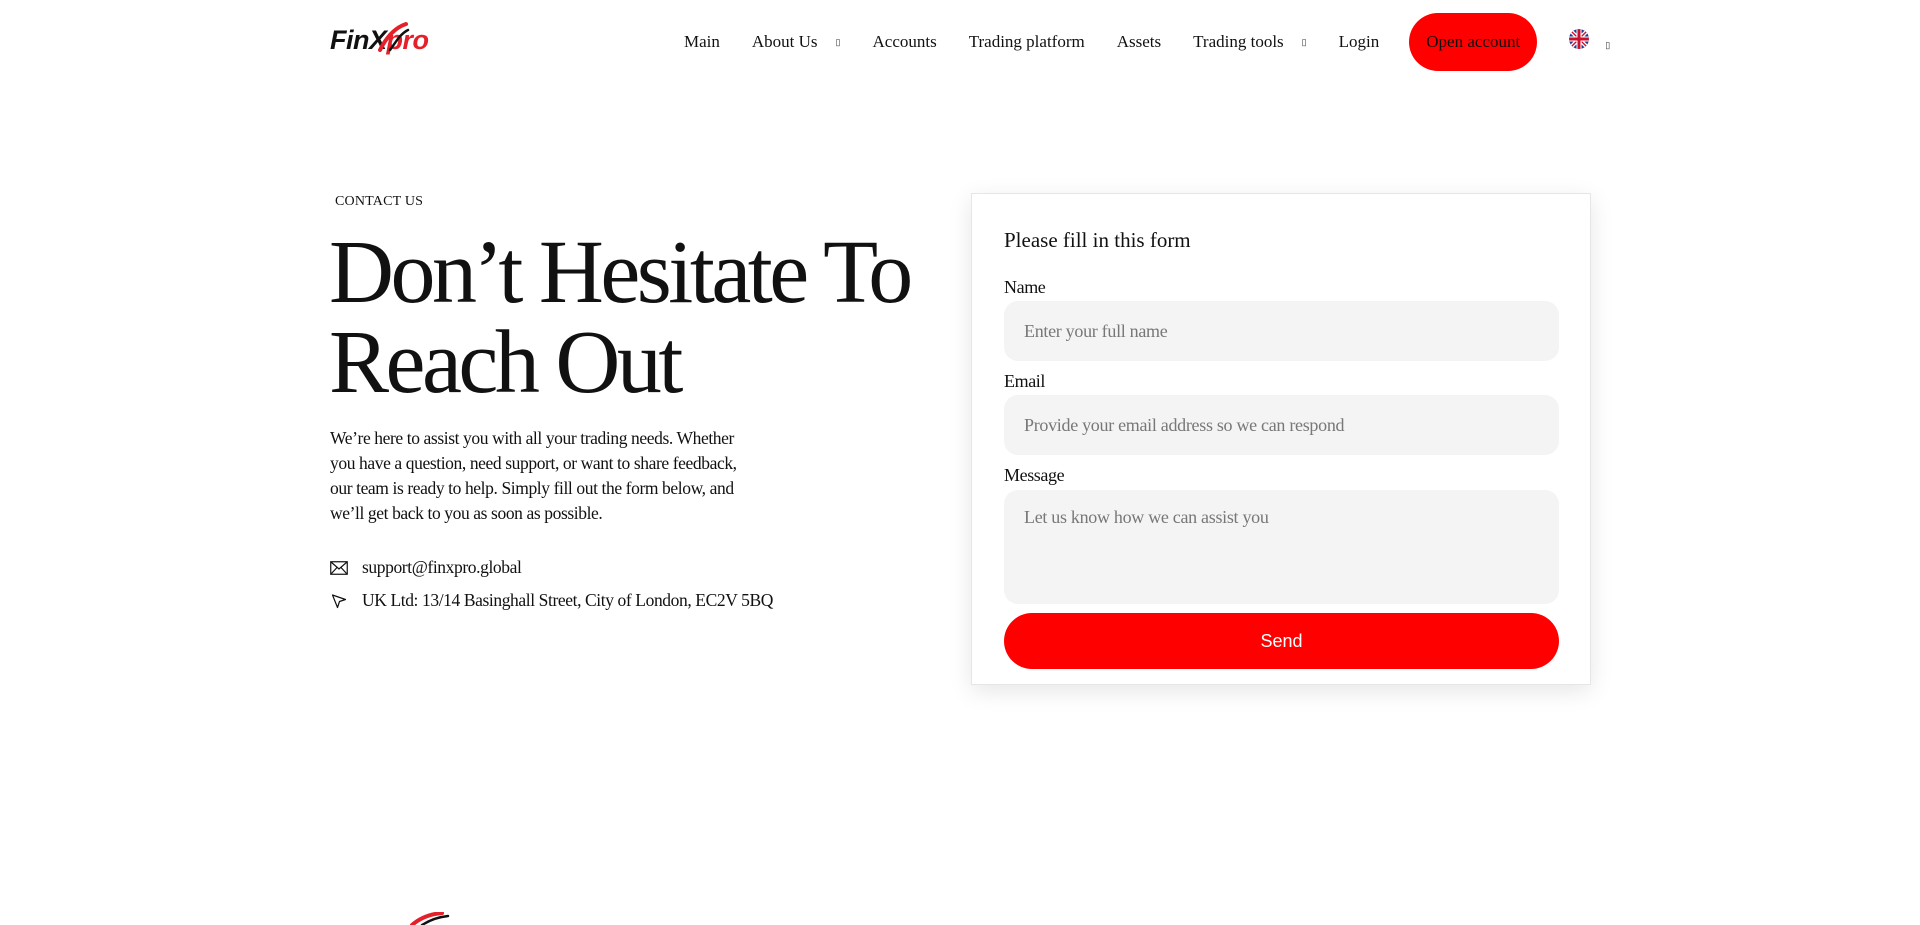 The width and height of the screenshot is (1920, 925). Describe the element at coordinates (621, 272) in the screenshot. I see `title-line-1: Don’t Hesitate To` at that location.